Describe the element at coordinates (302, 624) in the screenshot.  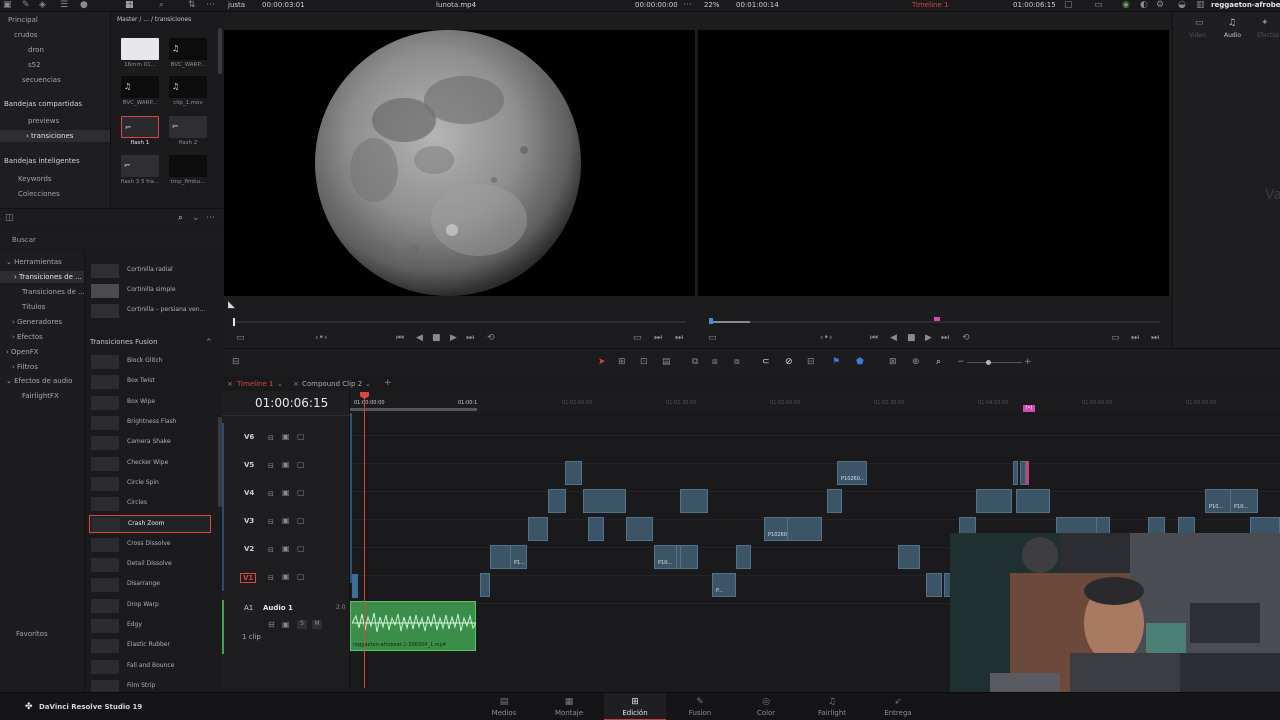
I see `solo-button: S` at that location.